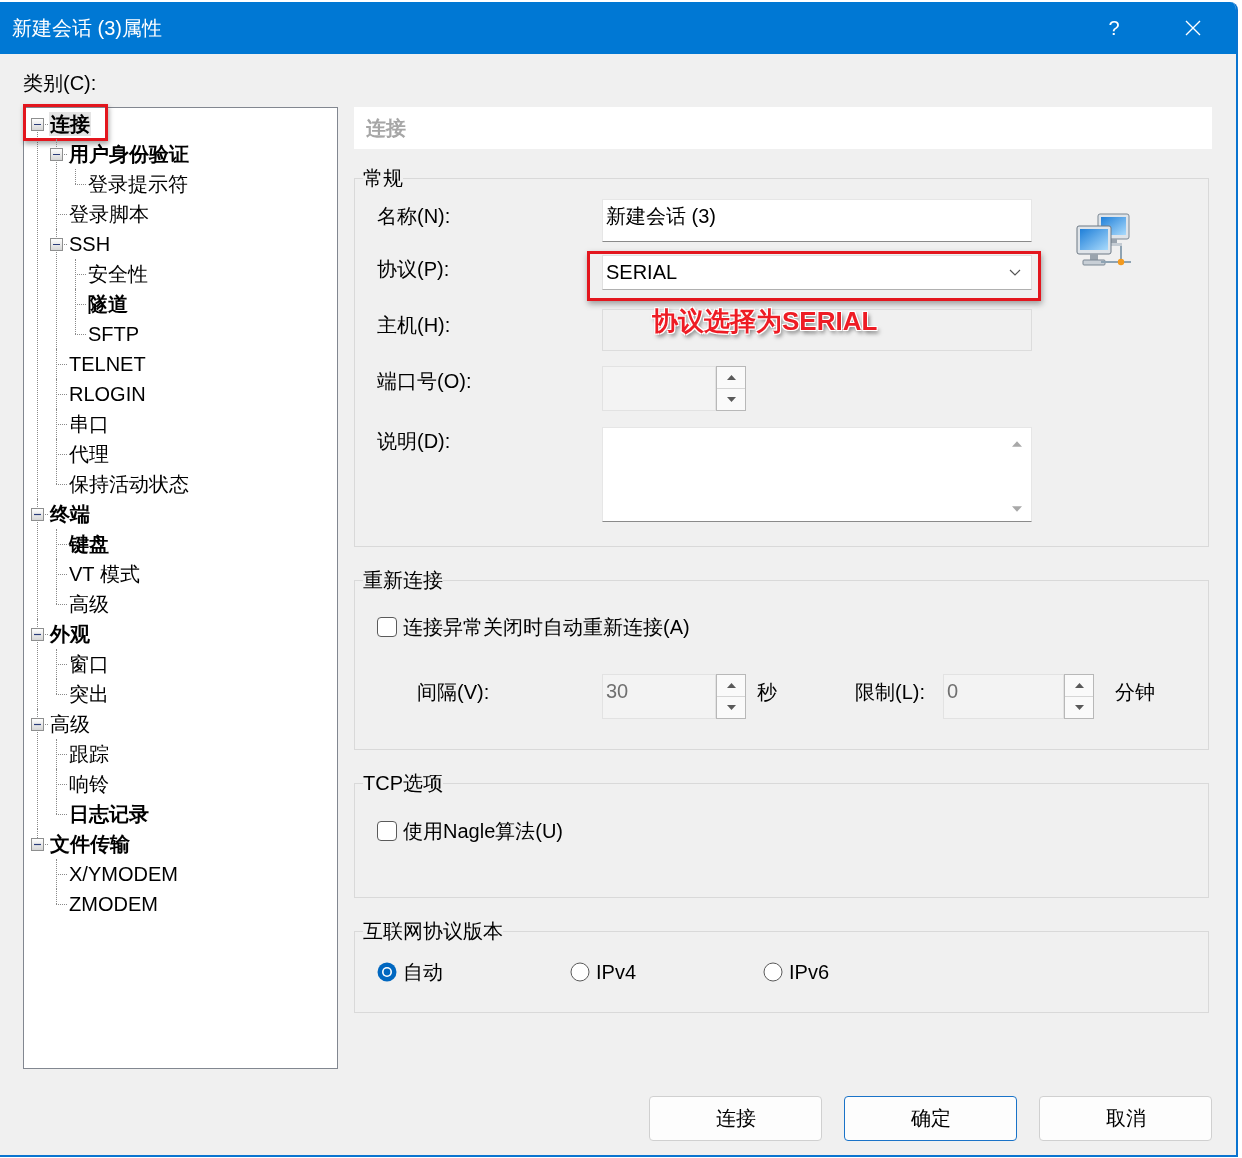 This screenshot has height=1158, width=1242. I want to click on field-label: 限制(L):, so click(890, 692).